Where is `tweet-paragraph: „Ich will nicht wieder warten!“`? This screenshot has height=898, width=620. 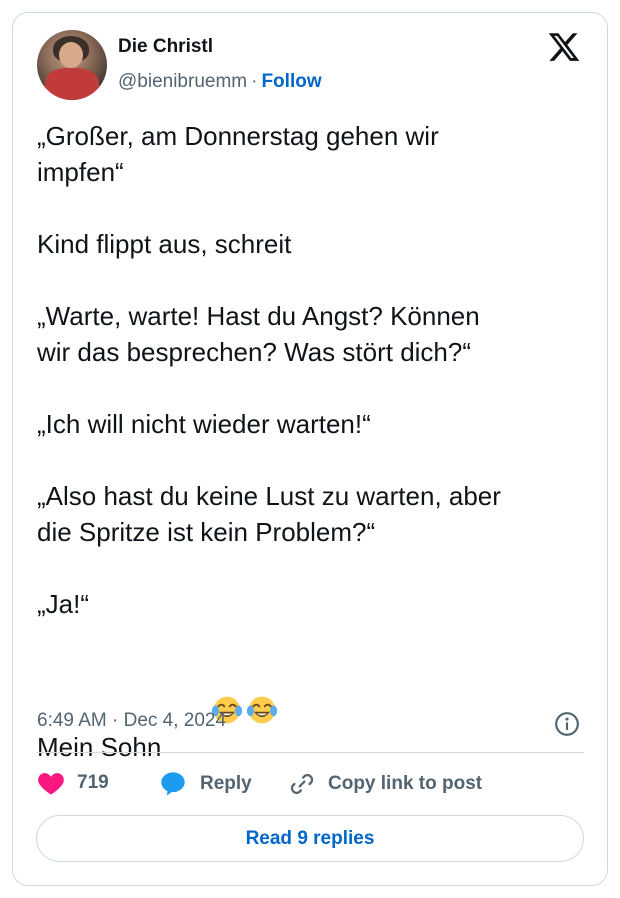
tweet-paragraph: „Ich will nicht wieder warten!“ is located at coordinates (204, 424).